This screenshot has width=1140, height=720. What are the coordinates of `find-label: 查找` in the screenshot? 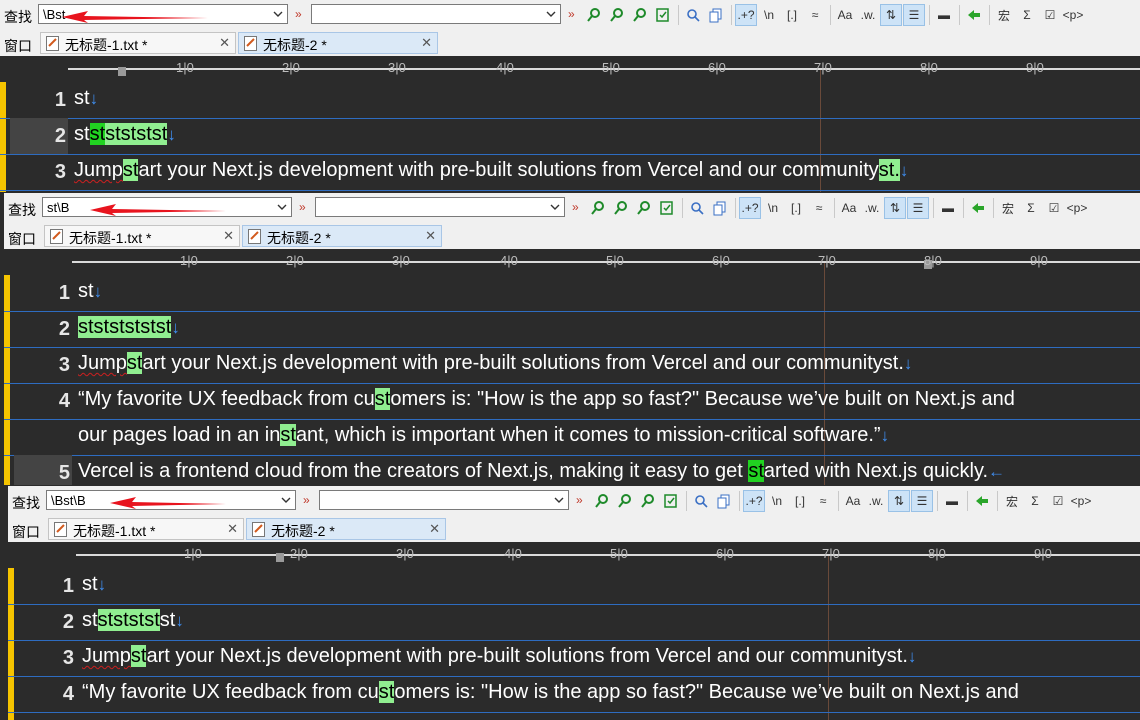 It's located at (22, 210).